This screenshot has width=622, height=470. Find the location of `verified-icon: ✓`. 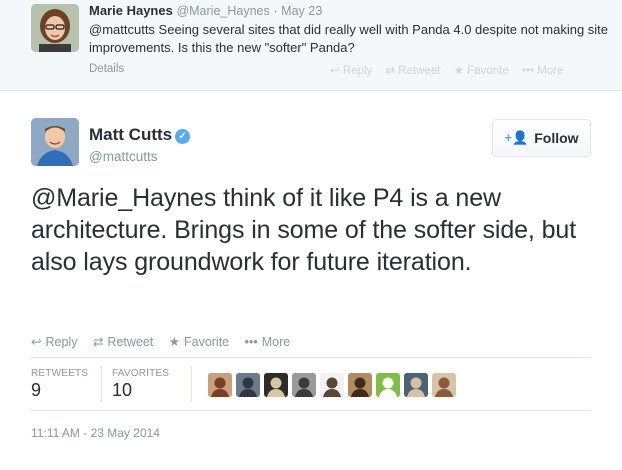

verified-icon: ✓ is located at coordinates (183, 136).